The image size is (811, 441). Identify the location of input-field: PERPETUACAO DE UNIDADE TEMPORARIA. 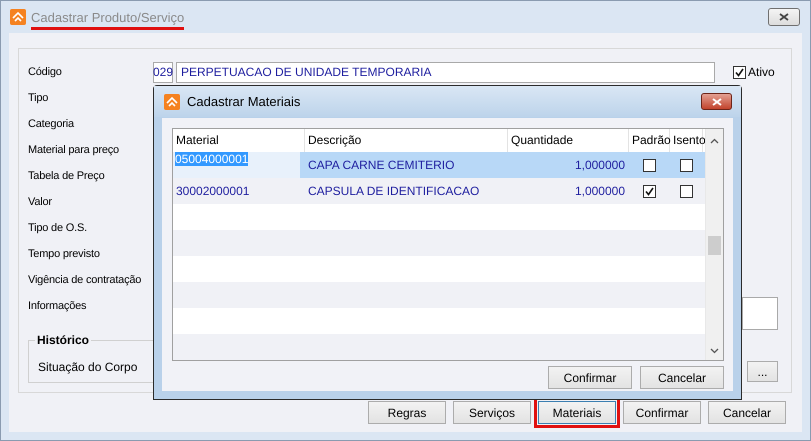
(445, 72).